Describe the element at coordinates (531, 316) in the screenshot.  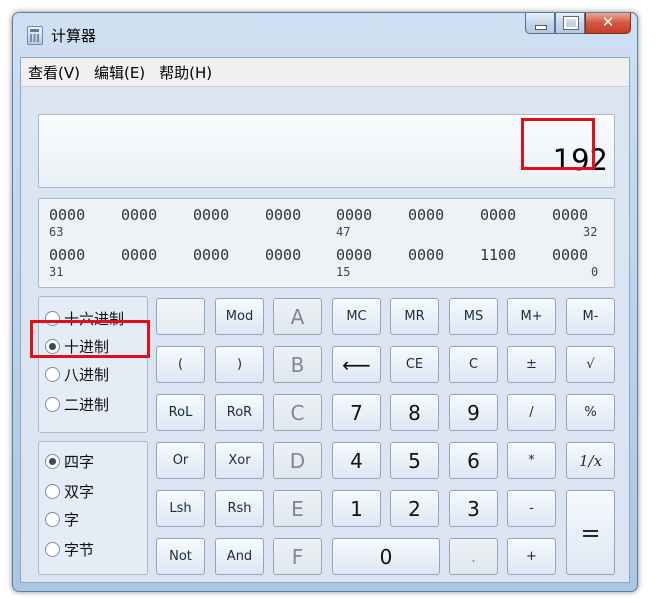
I see `memory-add-button: M+` at that location.